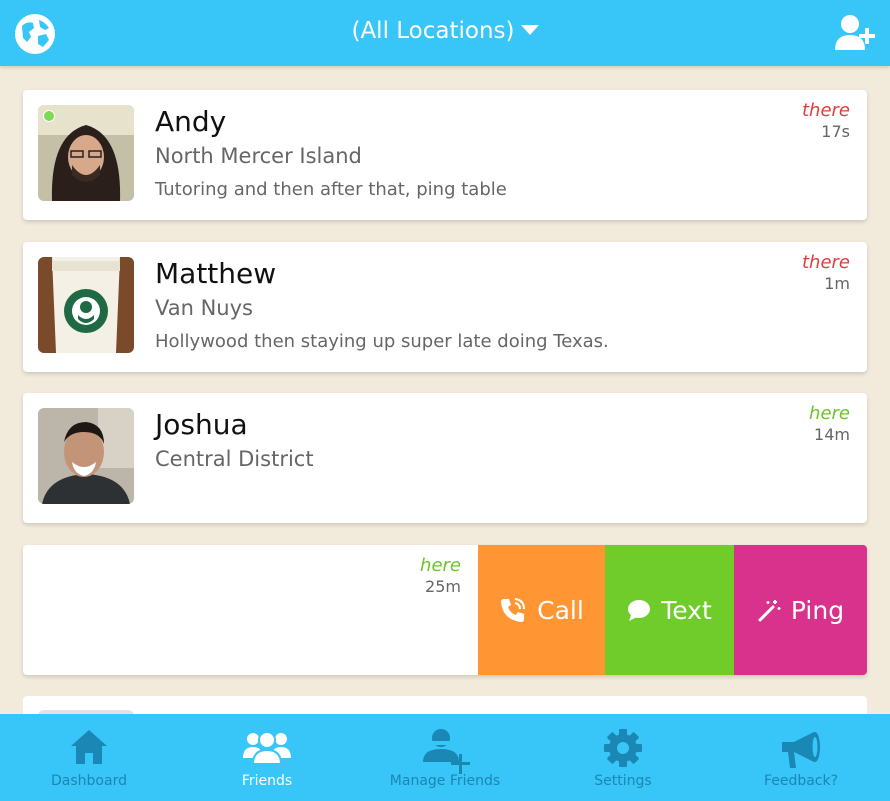 The width and height of the screenshot is (890, 801). Describe the element at coordinates (623, 781) in the screenshot. I see `nav-label: Settings` at that location.